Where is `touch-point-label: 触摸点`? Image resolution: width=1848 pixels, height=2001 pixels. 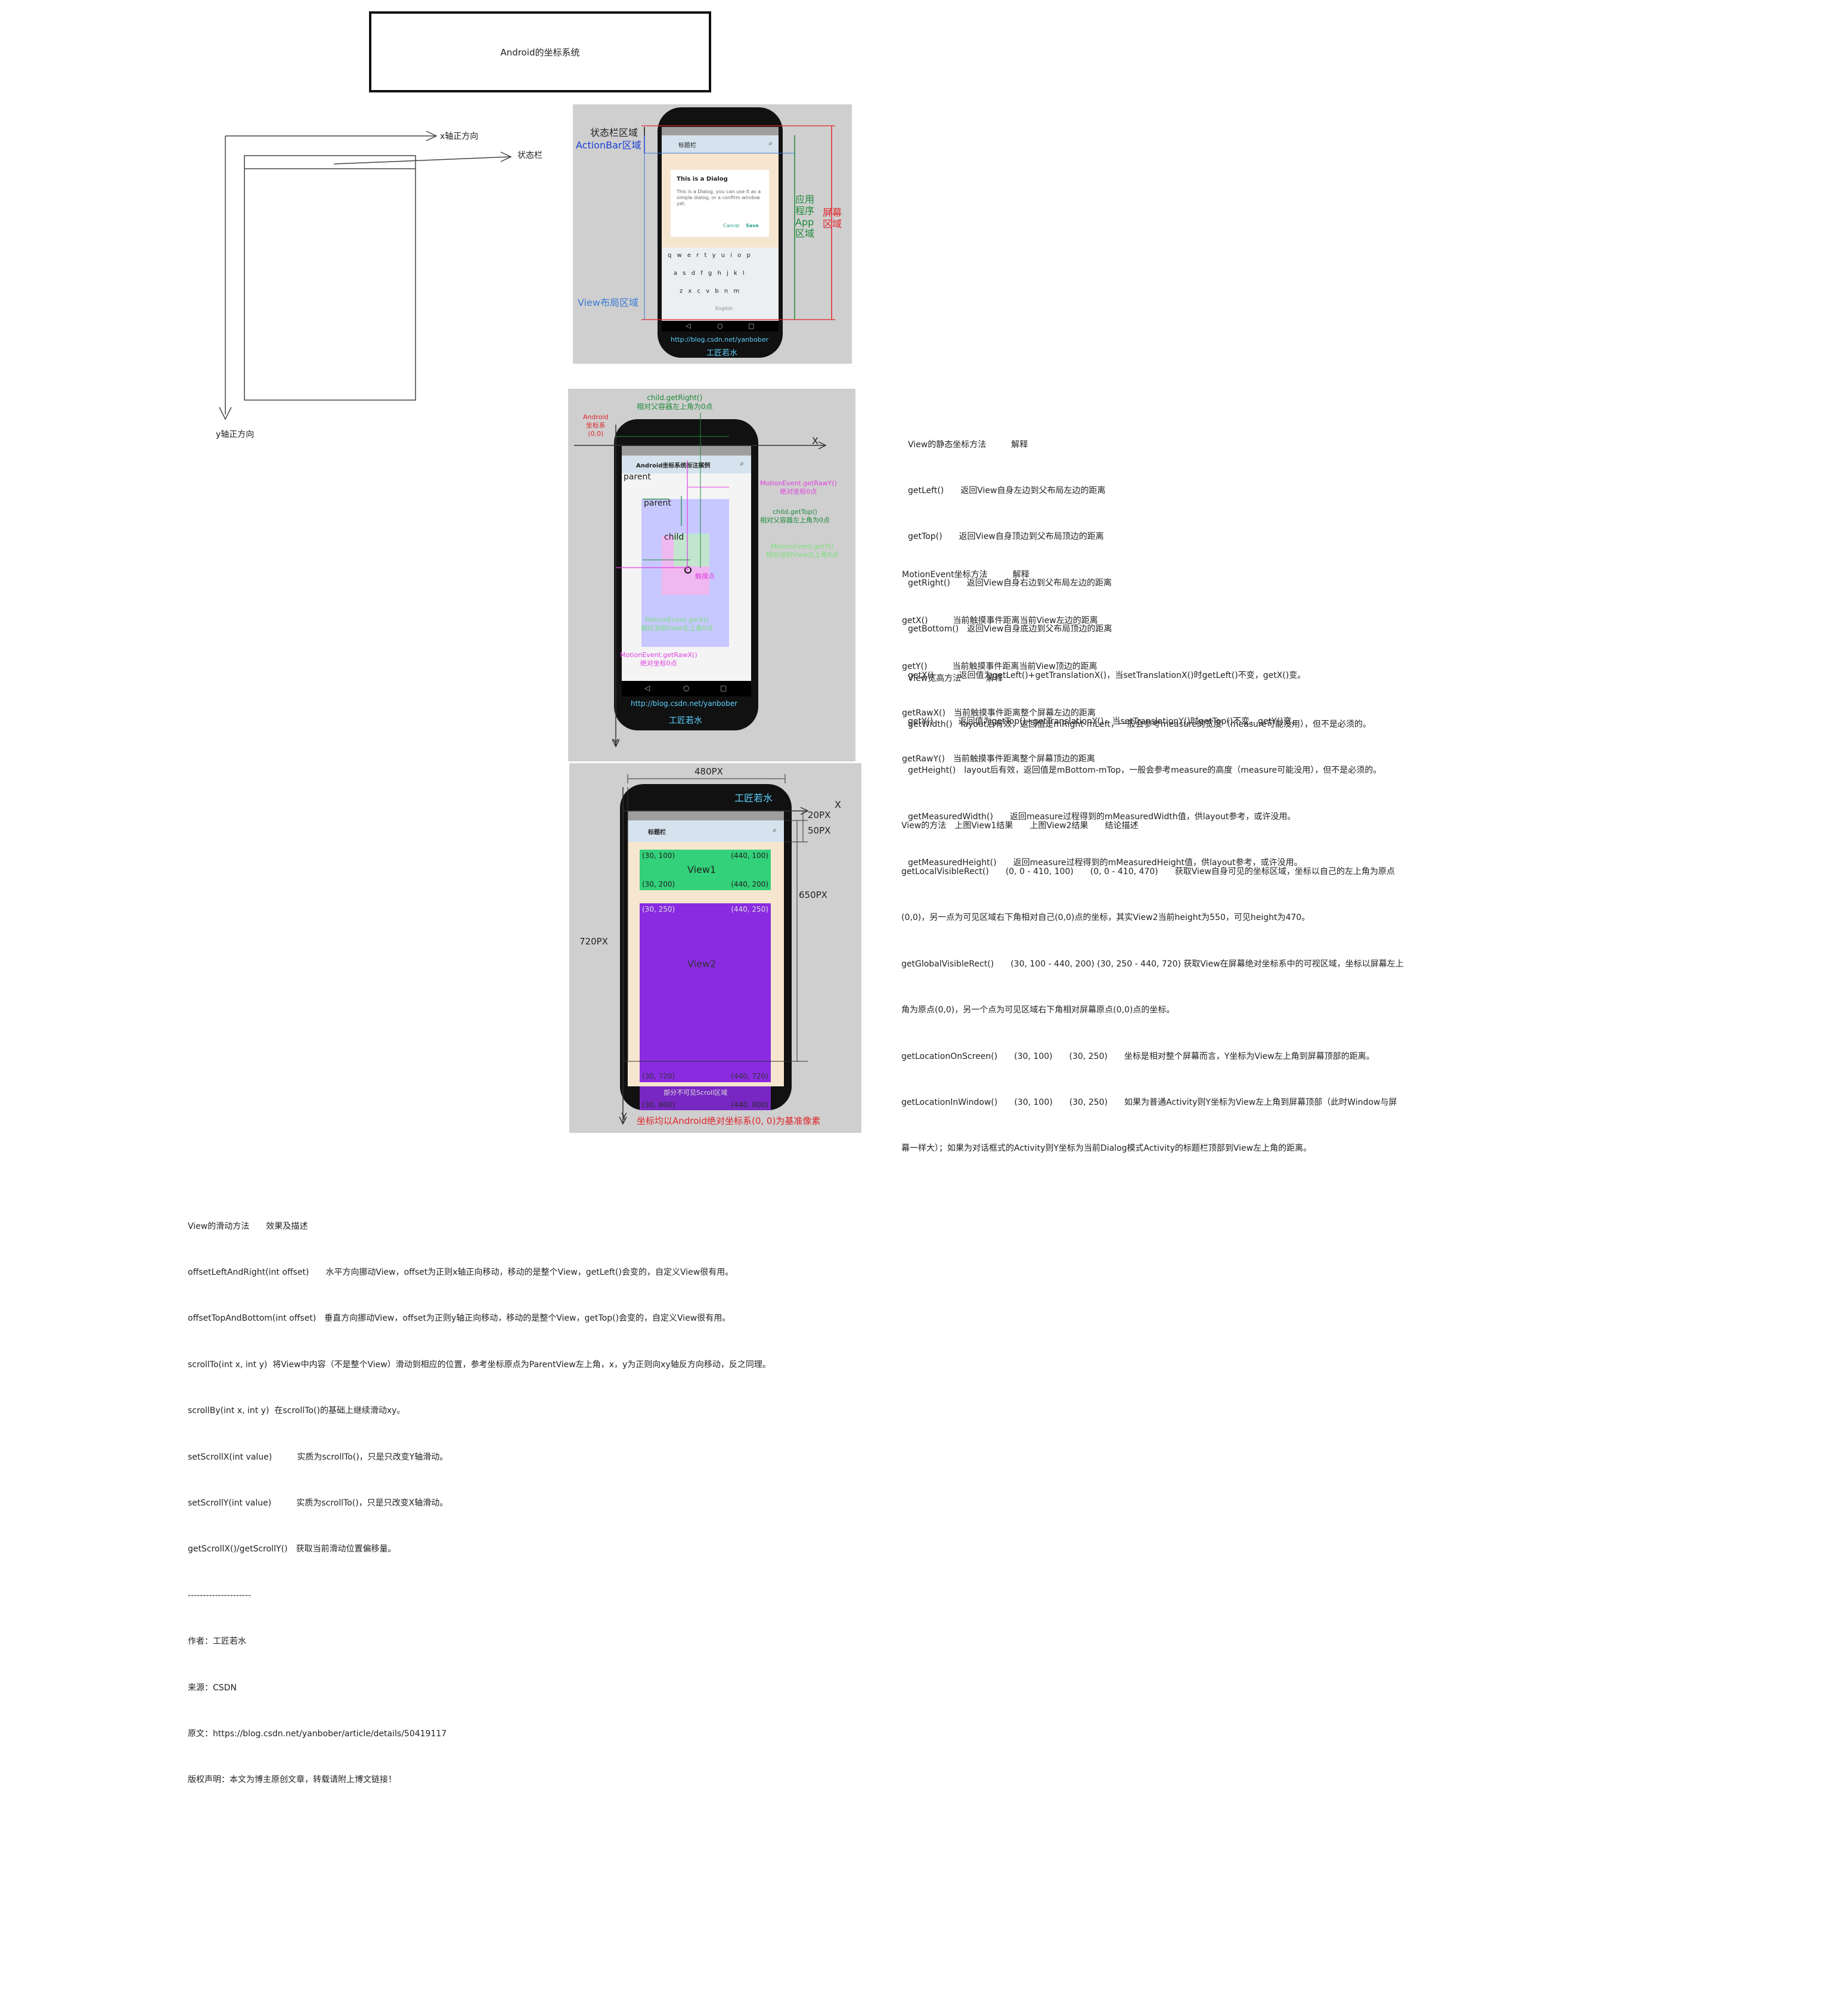 touch-point-label: 触摸点 is located at coordinates (705, 576).